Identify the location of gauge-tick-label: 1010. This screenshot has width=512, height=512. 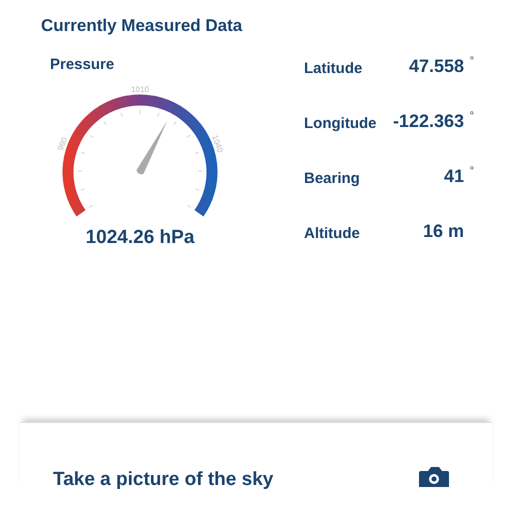
(140, 89).